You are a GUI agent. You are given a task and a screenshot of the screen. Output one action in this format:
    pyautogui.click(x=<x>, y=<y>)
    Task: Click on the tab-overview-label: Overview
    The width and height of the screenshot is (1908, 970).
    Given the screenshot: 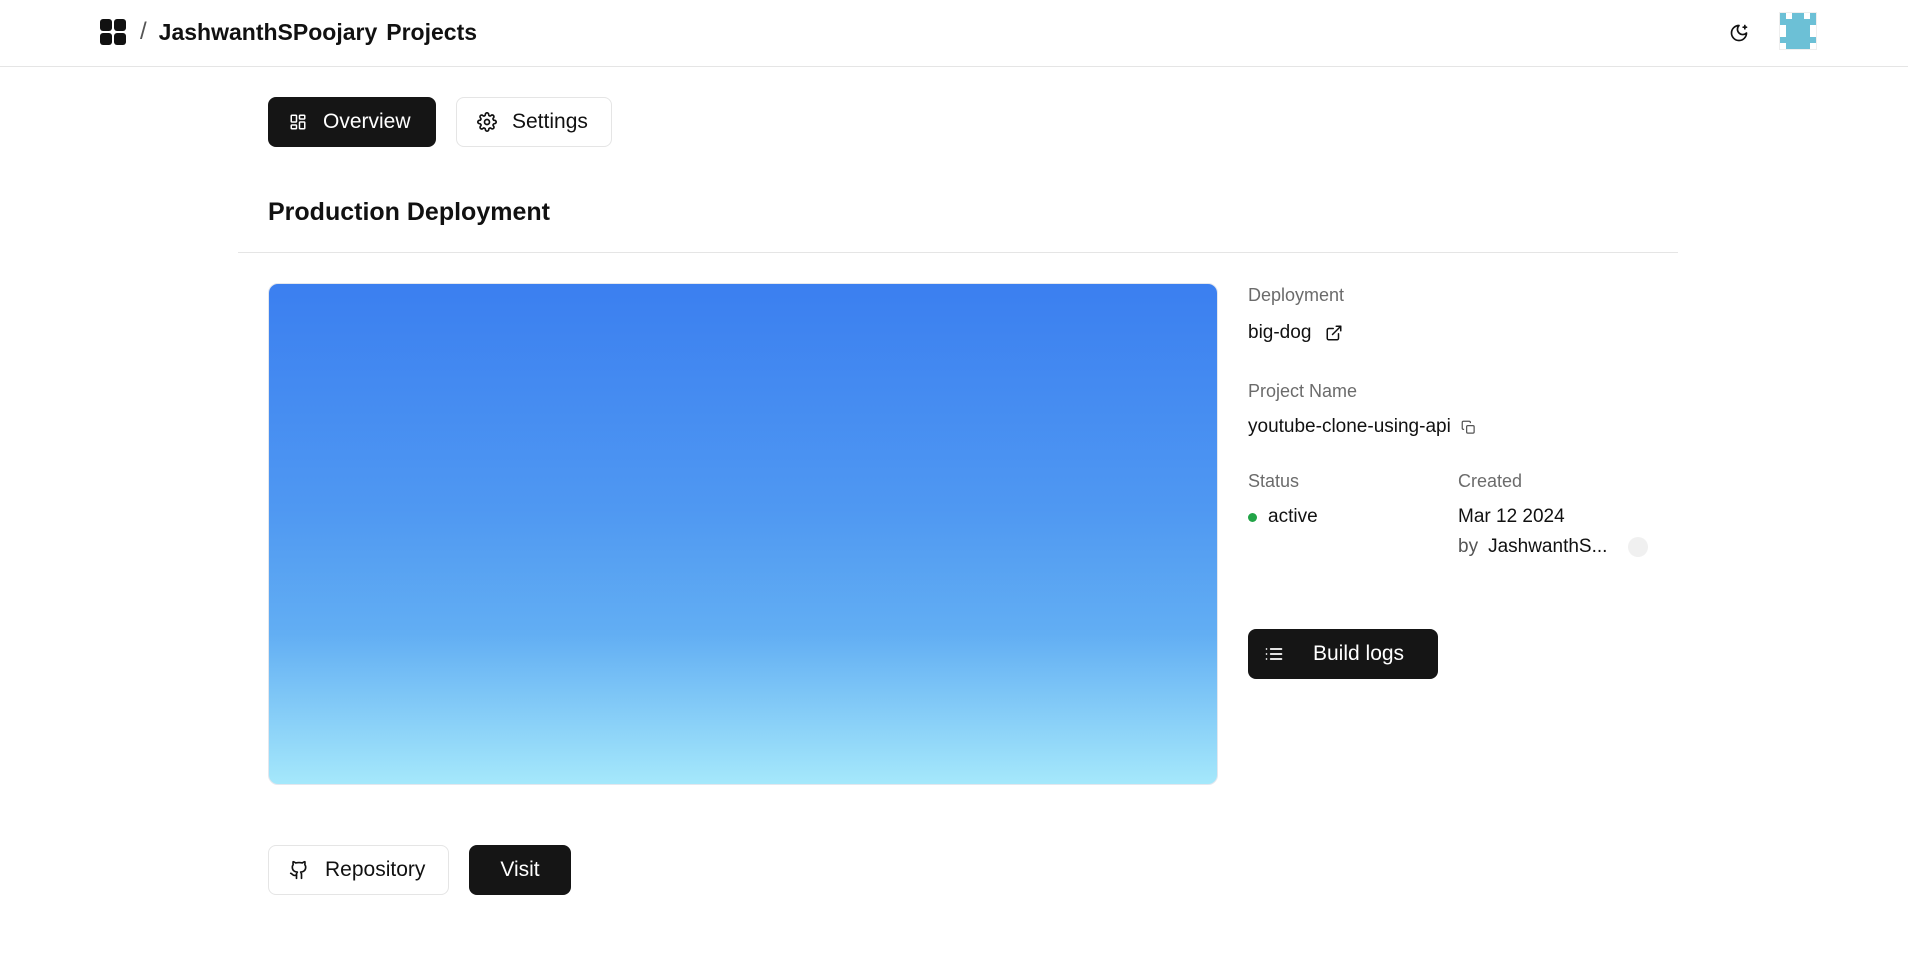 What is the action you would take?
    pyautogui.click(x=367, y=121)
    